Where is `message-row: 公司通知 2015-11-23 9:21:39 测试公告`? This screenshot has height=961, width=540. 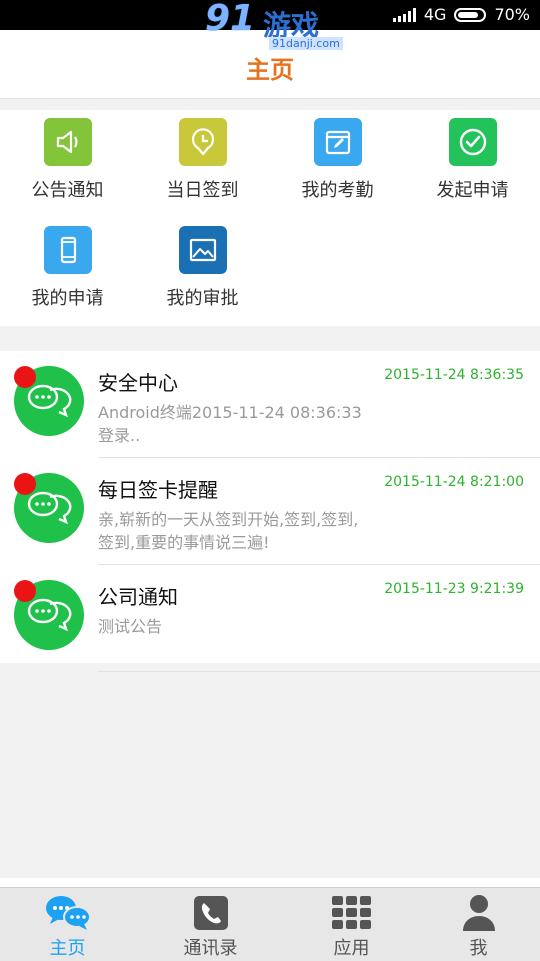
message-row: 公司通知 2015-11-23 9:21:39 测试公告 is located at coordinates (270, 618).